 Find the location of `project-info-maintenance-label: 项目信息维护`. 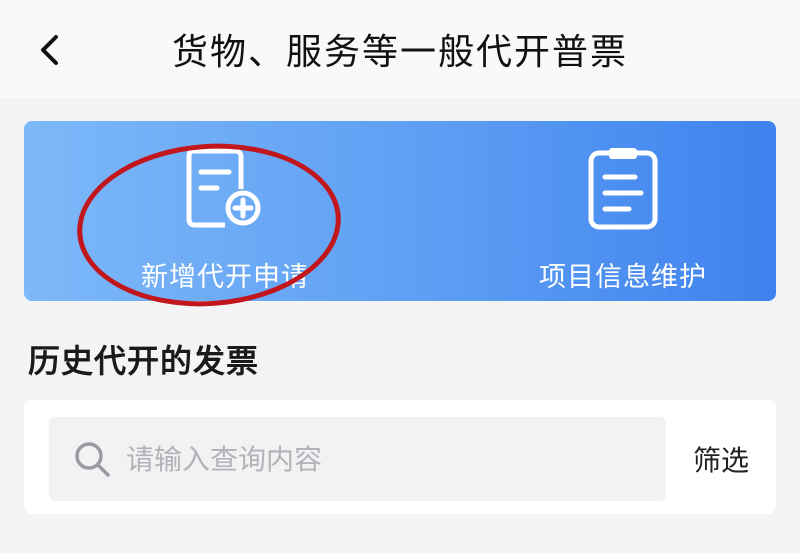

project-info-maintenance-label: 项目信息维护 is located at coordinates (623, 277).